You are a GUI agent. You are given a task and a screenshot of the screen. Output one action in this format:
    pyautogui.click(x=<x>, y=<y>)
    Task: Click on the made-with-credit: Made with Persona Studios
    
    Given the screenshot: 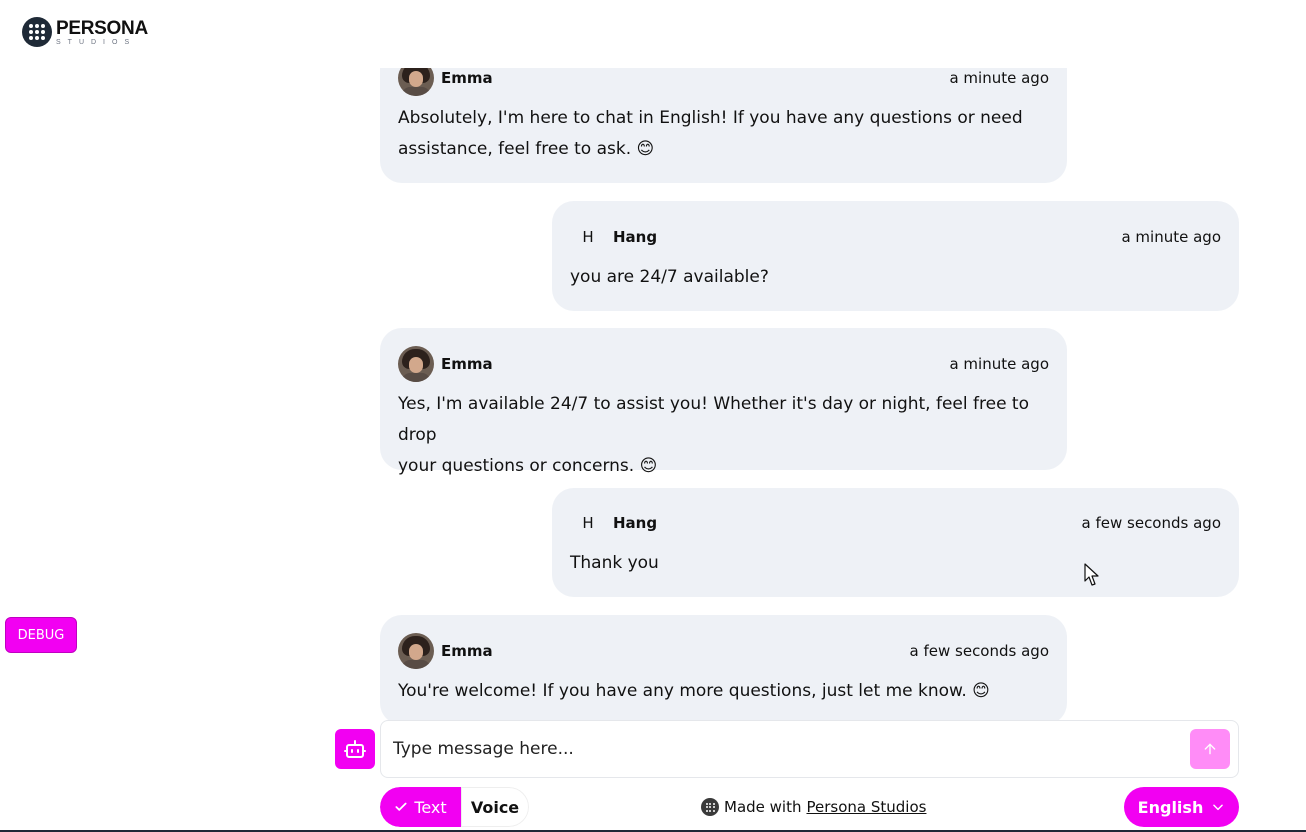 What is the action you would take?
    pyautogui.click(x=813, y=807)
    